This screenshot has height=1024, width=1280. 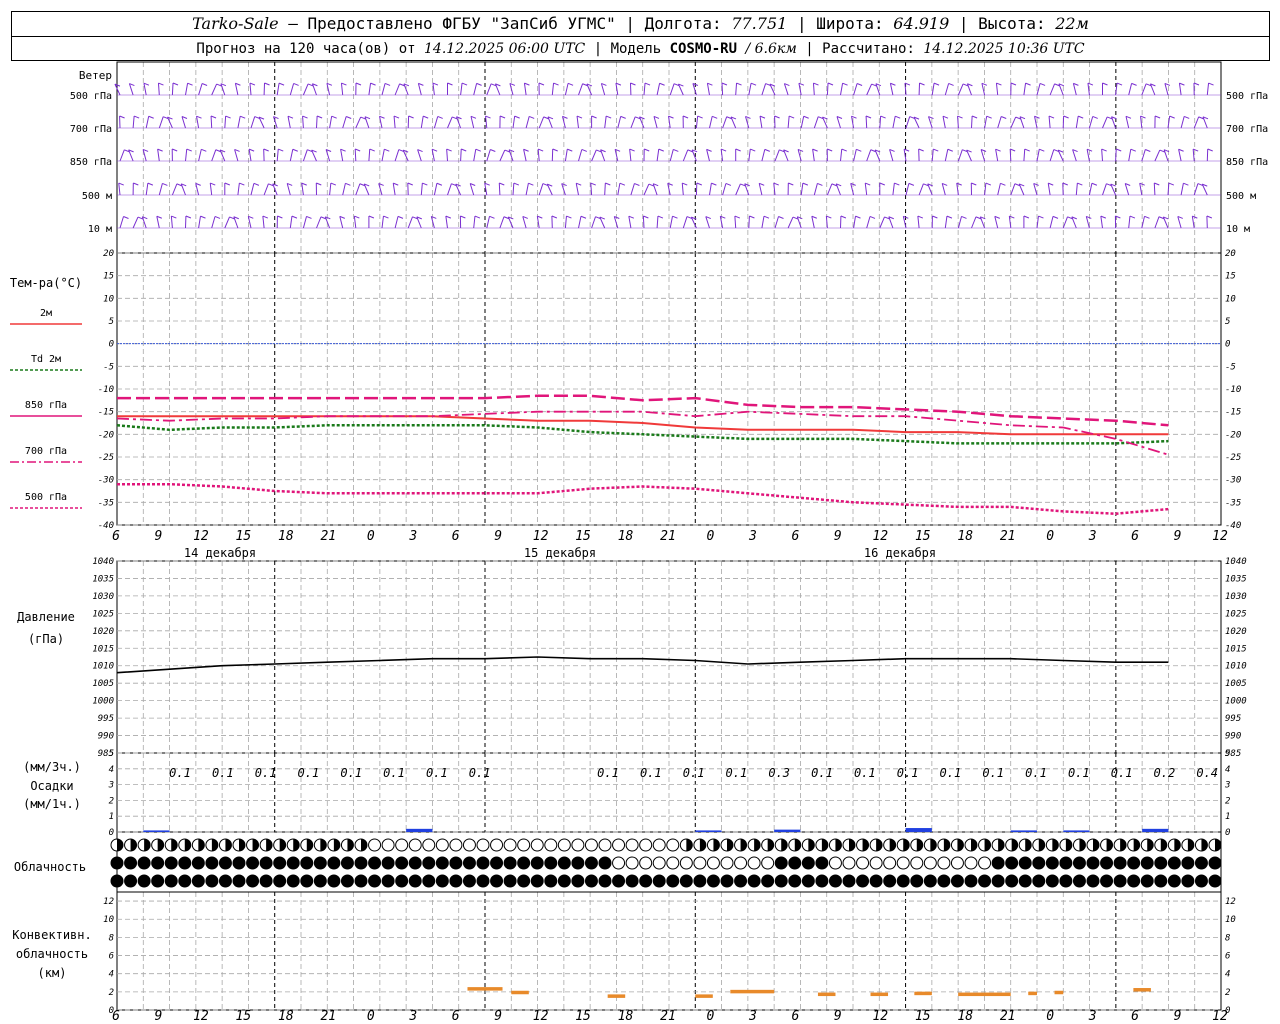 What do you see at coordinates (666, 863) in the screenshot?
I see `cloud-panel` at bounding box center [666, 863].